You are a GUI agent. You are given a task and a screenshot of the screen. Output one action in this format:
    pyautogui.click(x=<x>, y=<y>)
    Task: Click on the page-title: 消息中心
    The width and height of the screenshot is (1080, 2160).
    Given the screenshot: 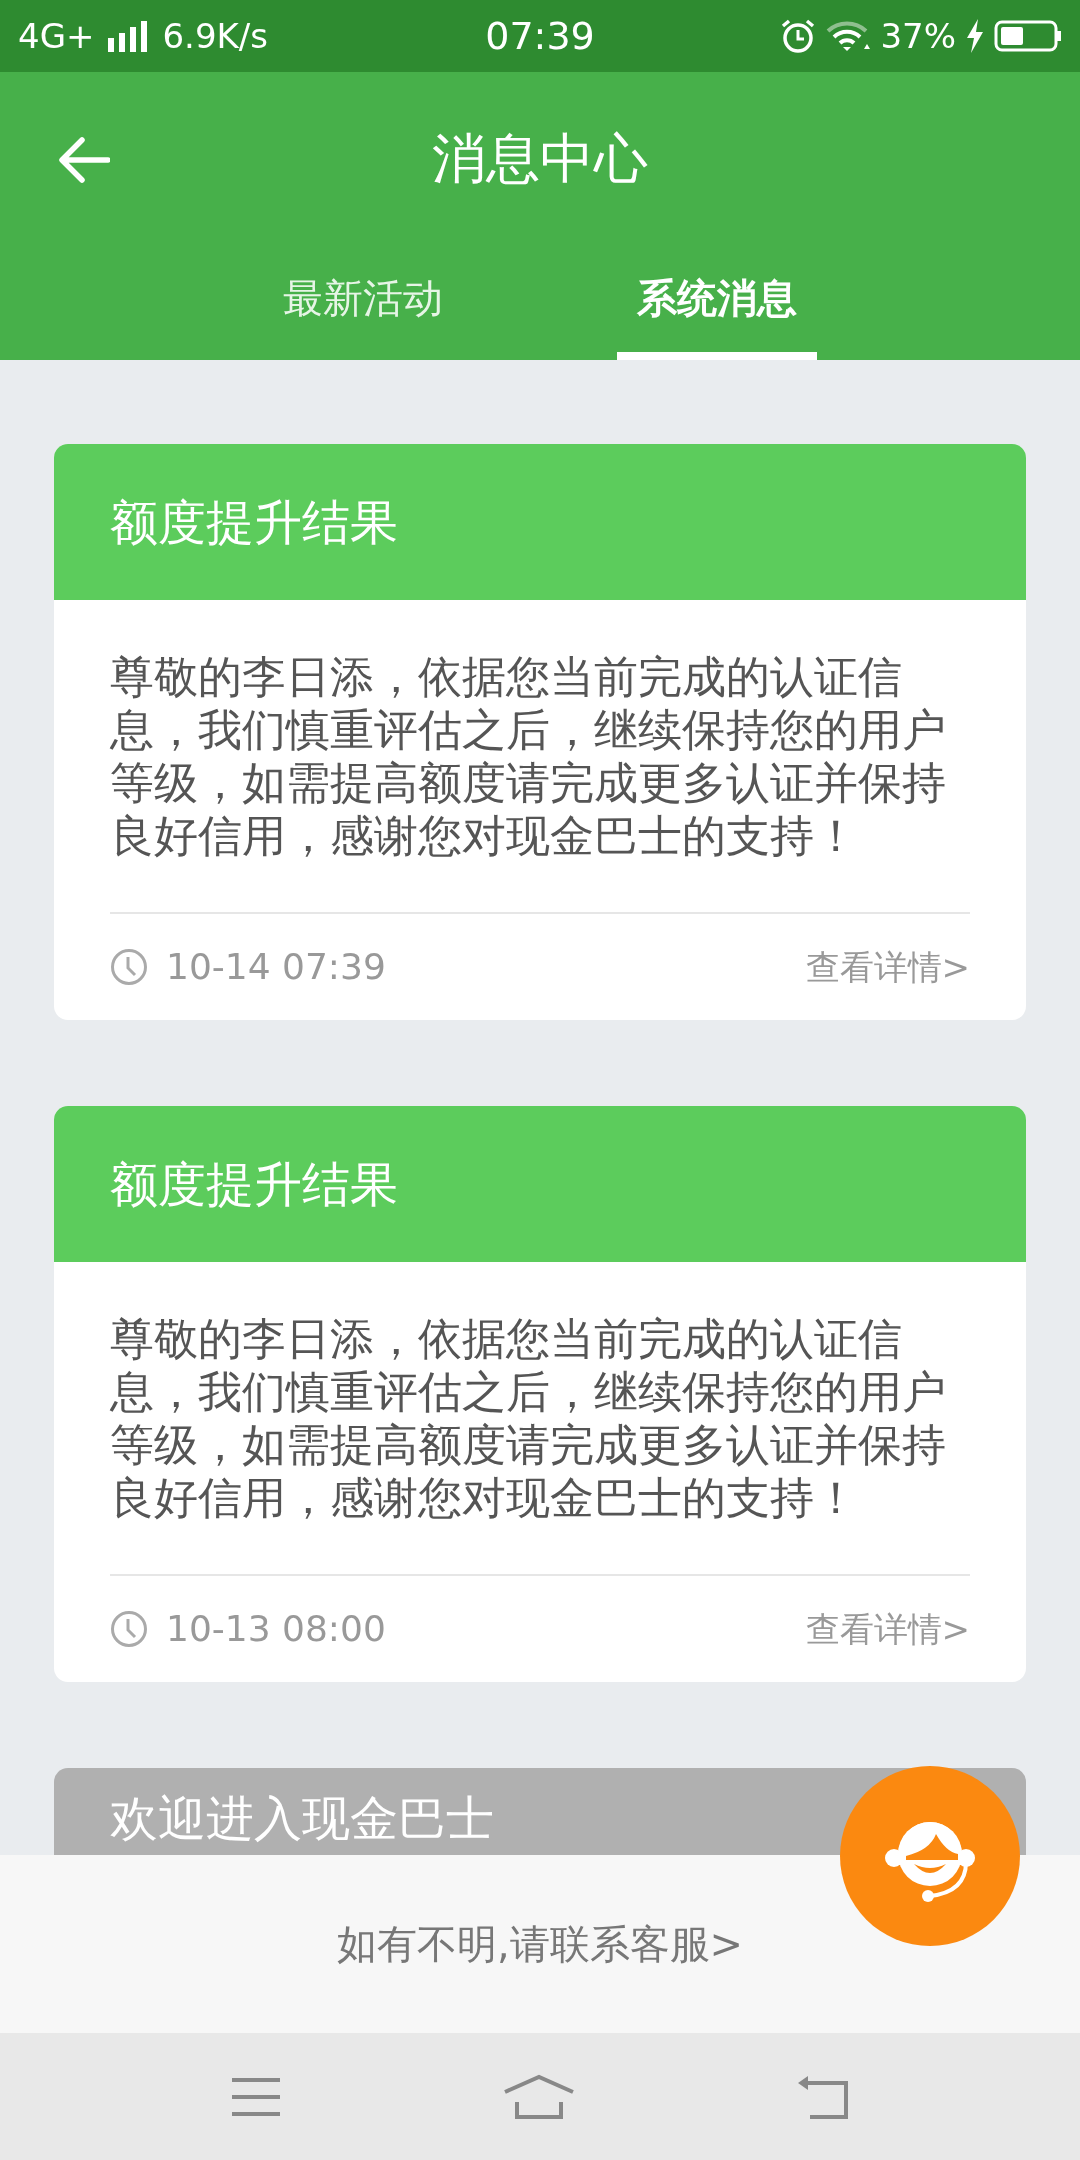 What is the action you would take?
    pyautogui.click(x=540, y=158)
    